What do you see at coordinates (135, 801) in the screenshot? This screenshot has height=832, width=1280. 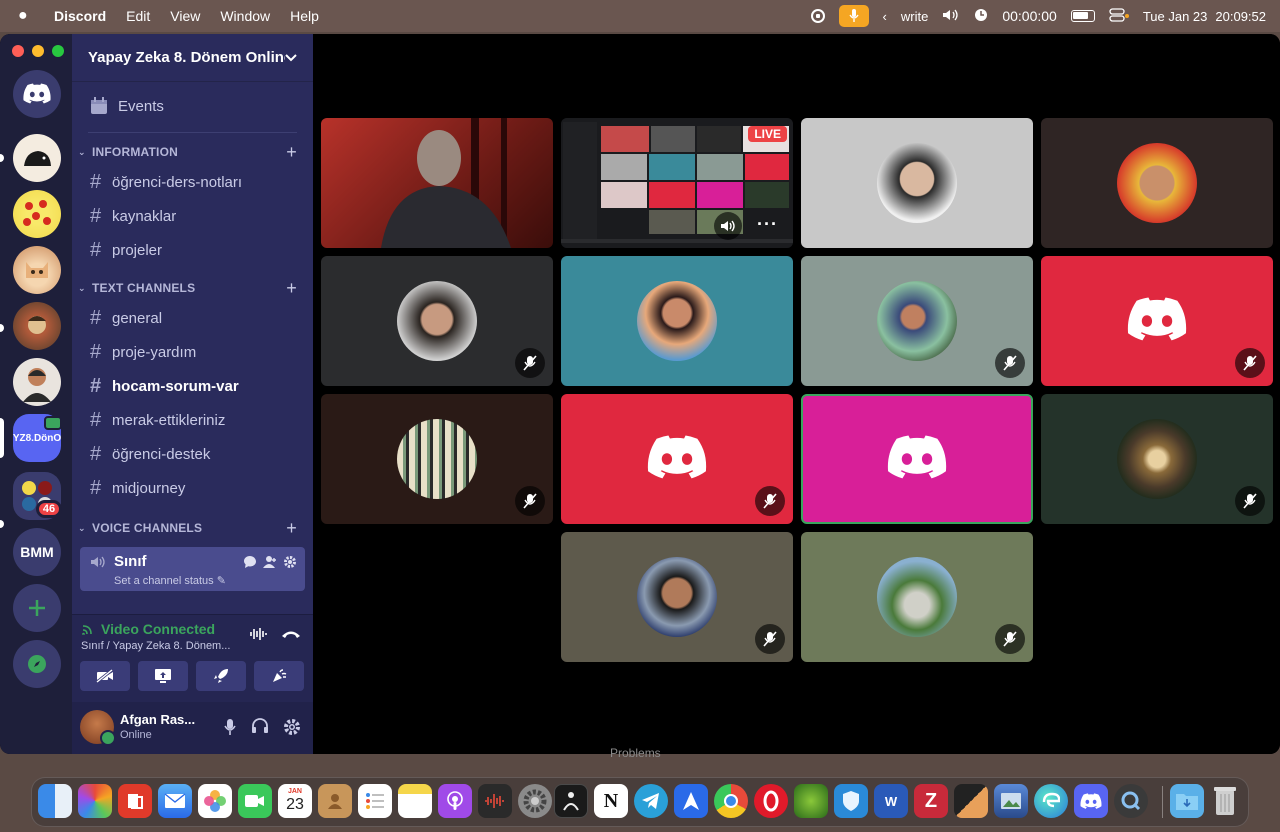 I see `office-icon` at bounding box center [135, 801].